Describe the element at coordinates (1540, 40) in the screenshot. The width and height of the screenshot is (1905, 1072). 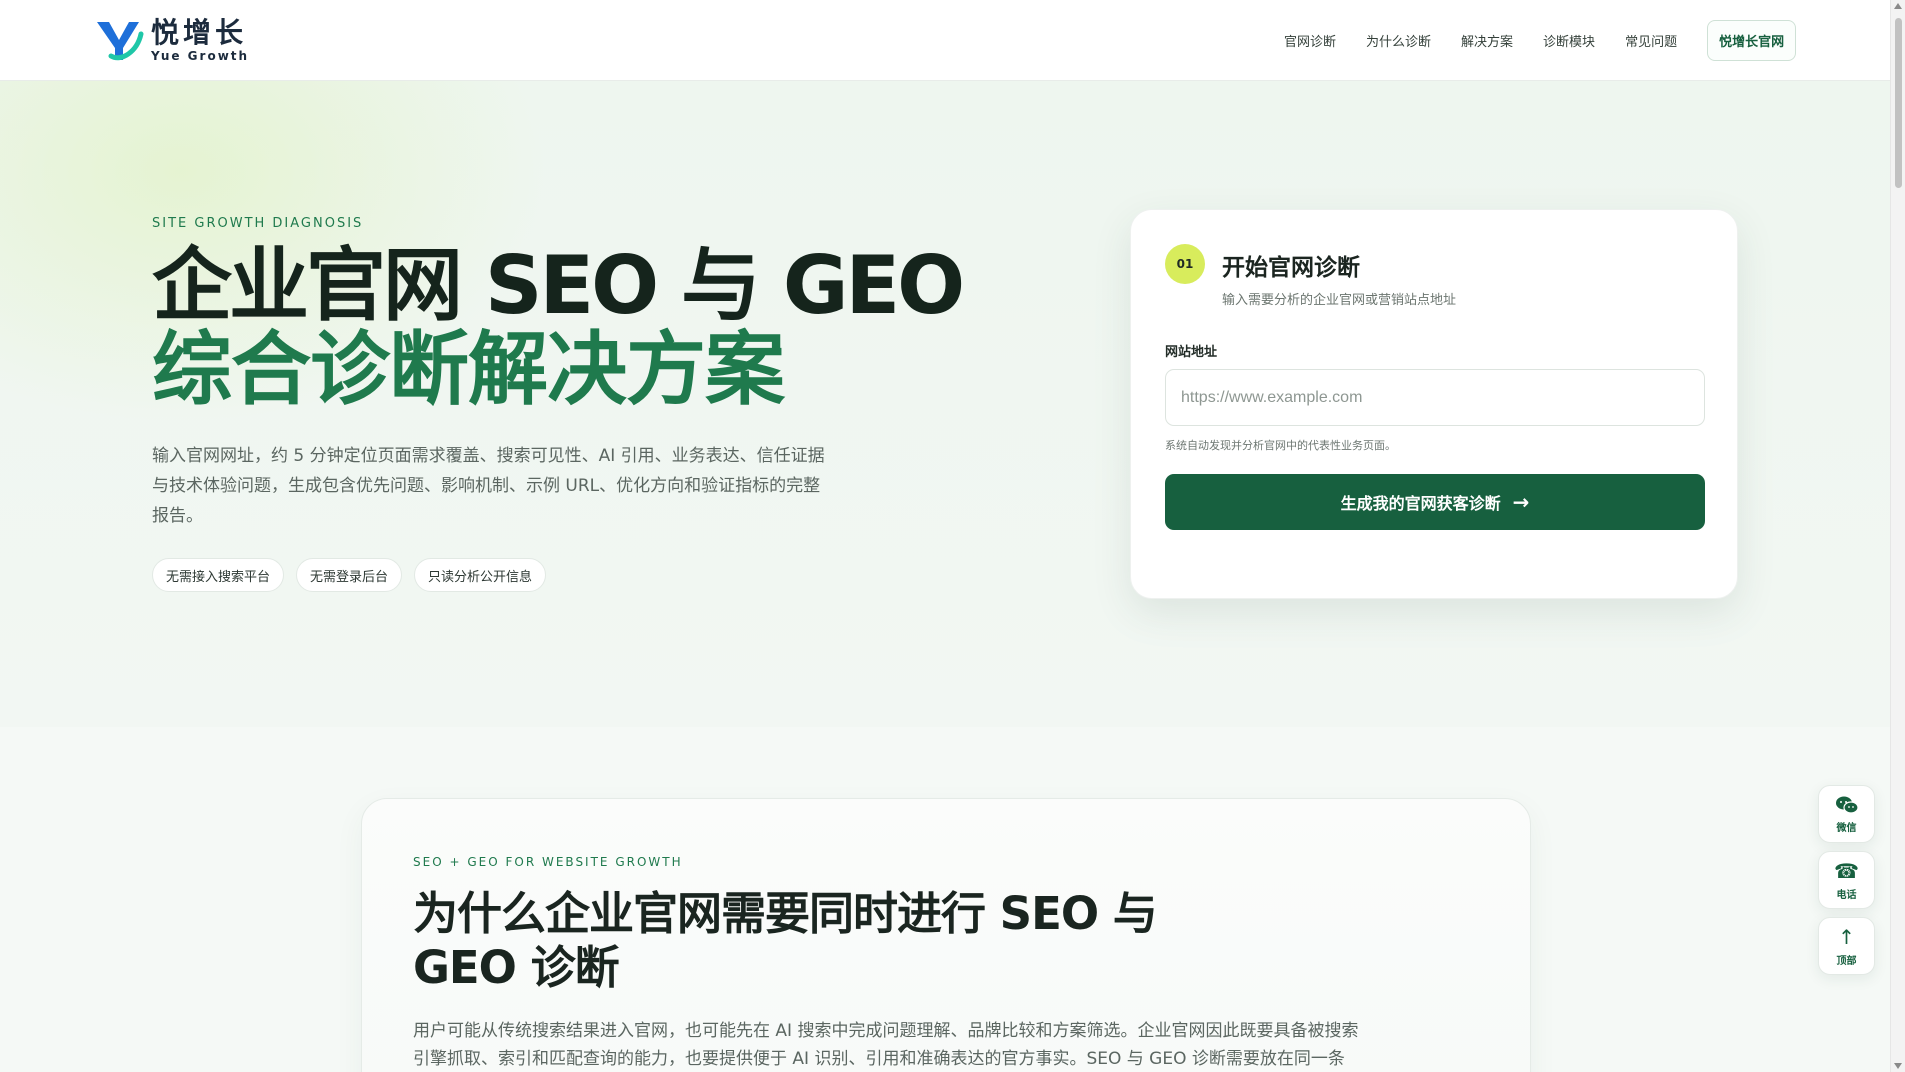
I see `main-nav: 官网诊断 为什么诊断 解决方案 诊断模块 常见问题 悦增长官网` at that location.